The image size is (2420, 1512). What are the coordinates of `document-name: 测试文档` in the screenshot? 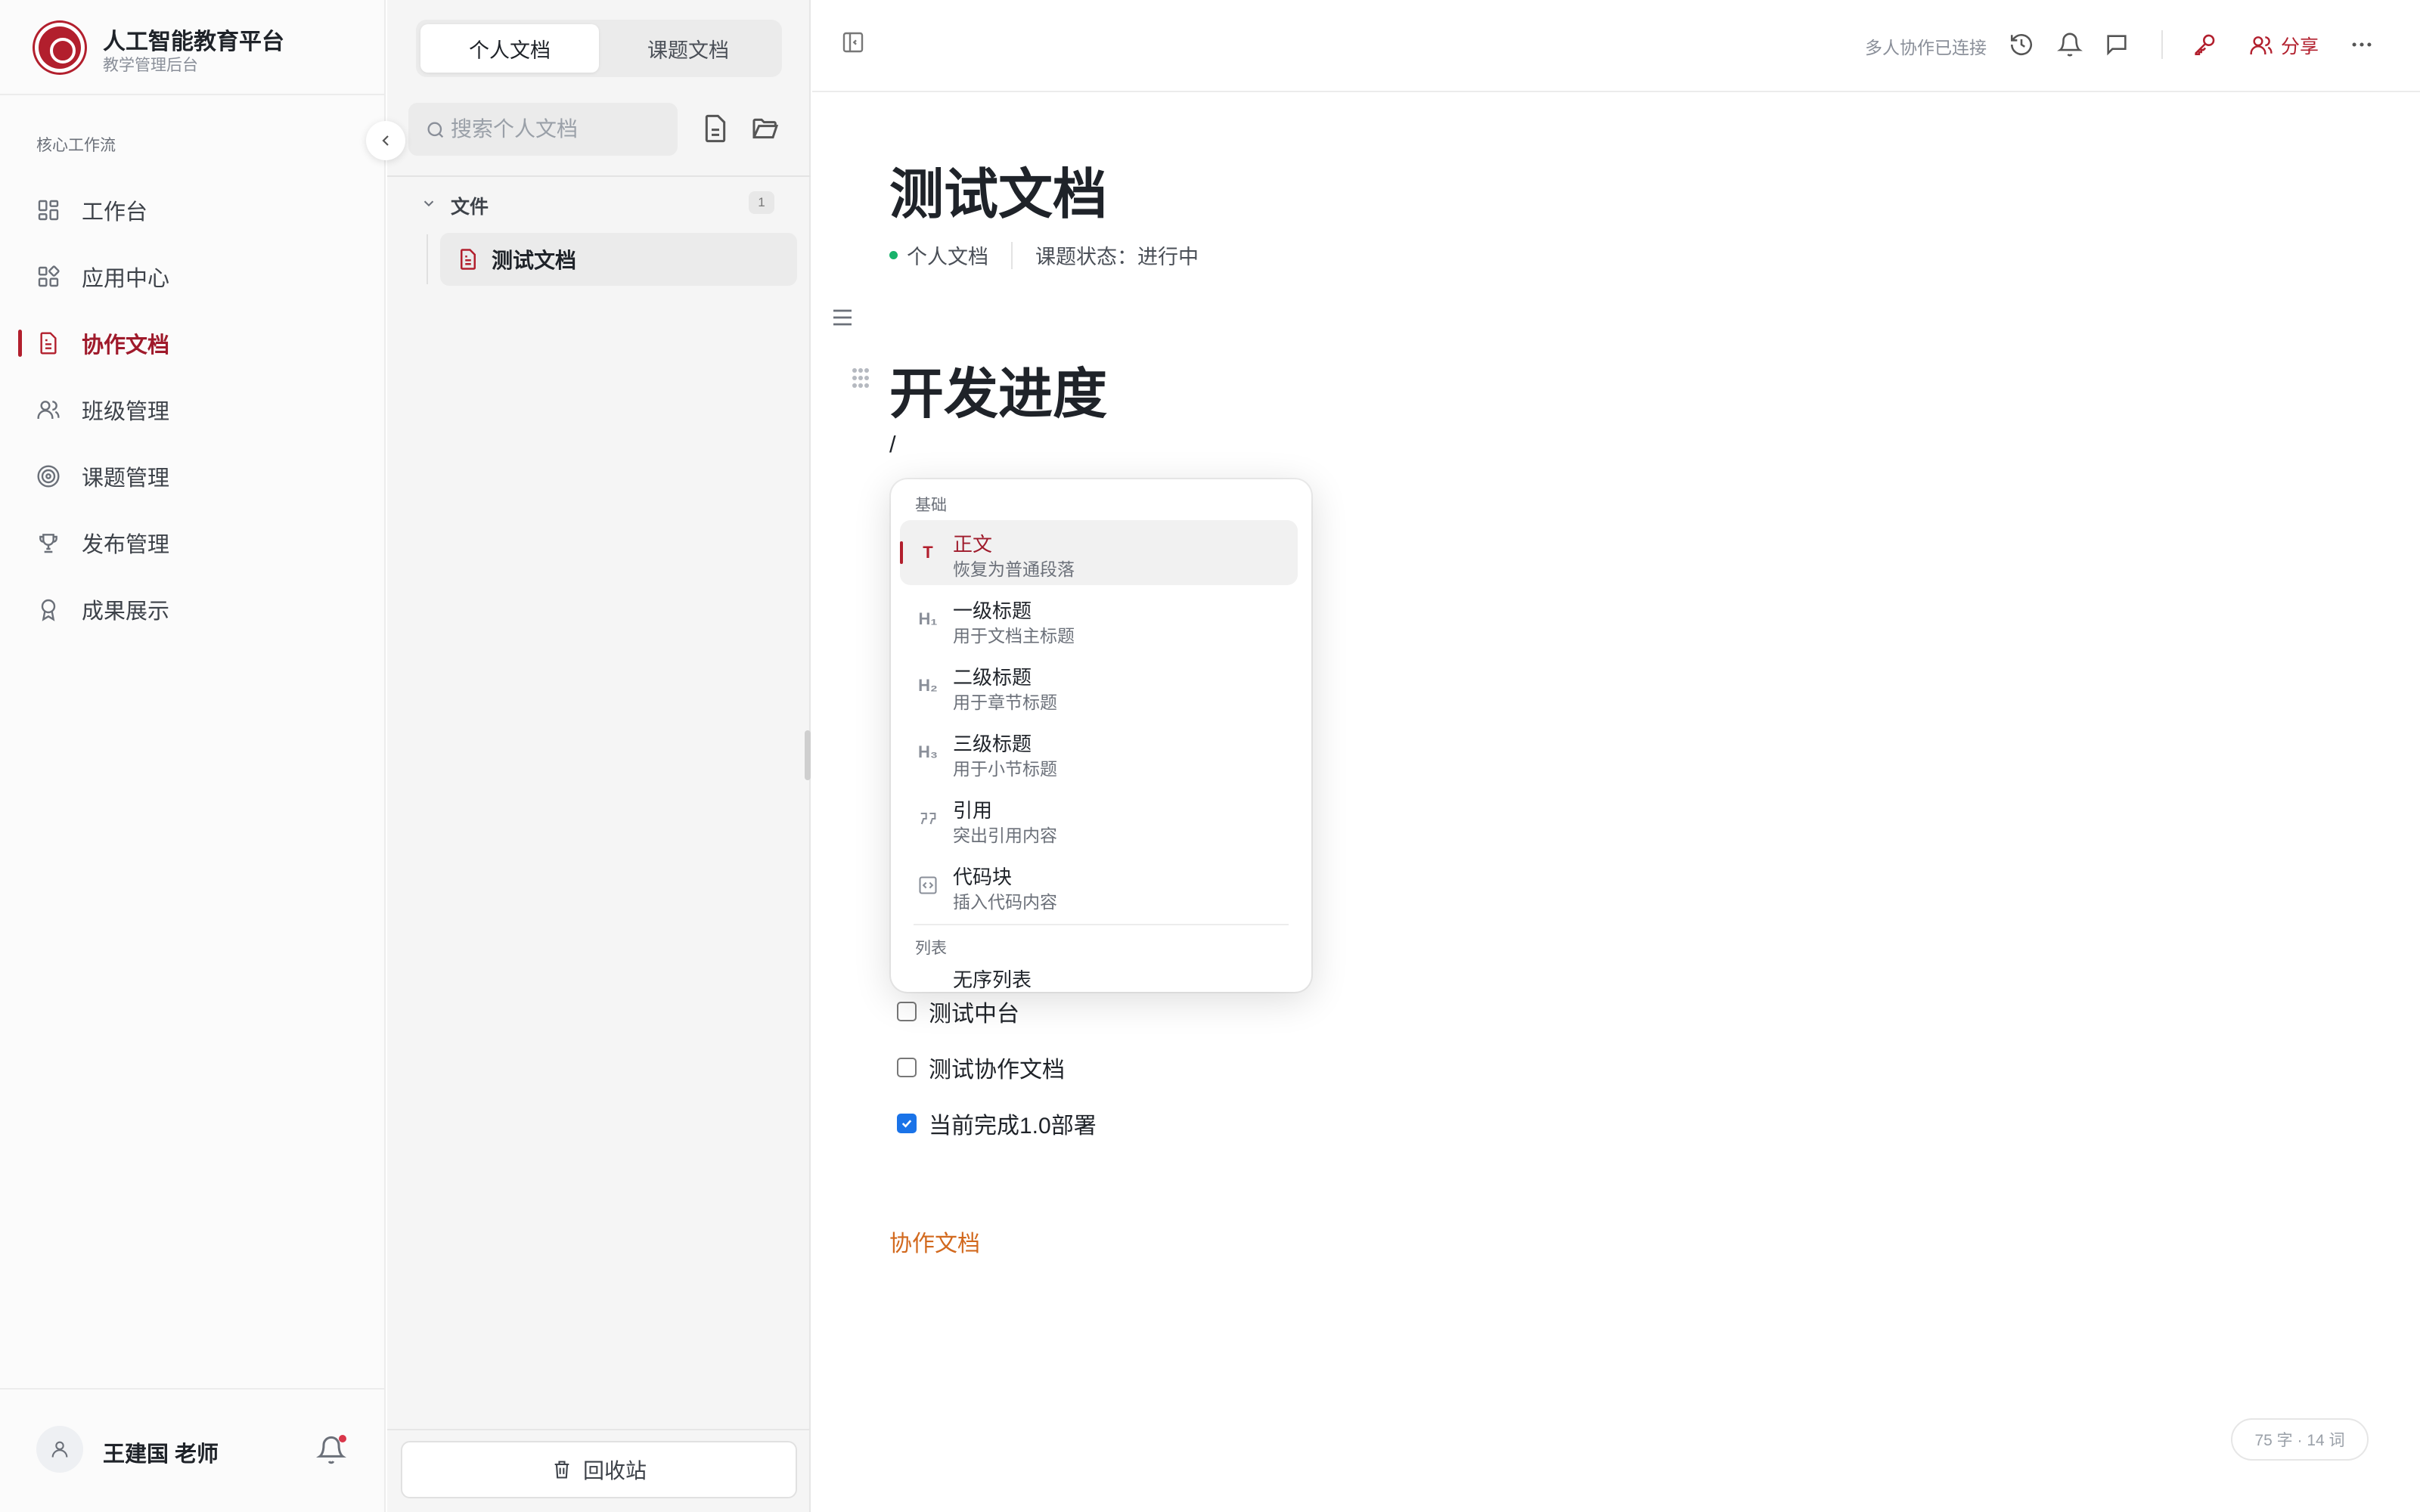 It's located at (534, 260).